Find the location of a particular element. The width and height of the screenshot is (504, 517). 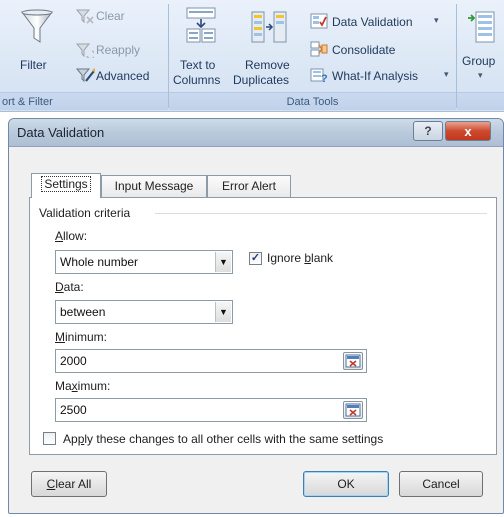

advanced-filter-label: Advanced is located at coordinates (123, 76).